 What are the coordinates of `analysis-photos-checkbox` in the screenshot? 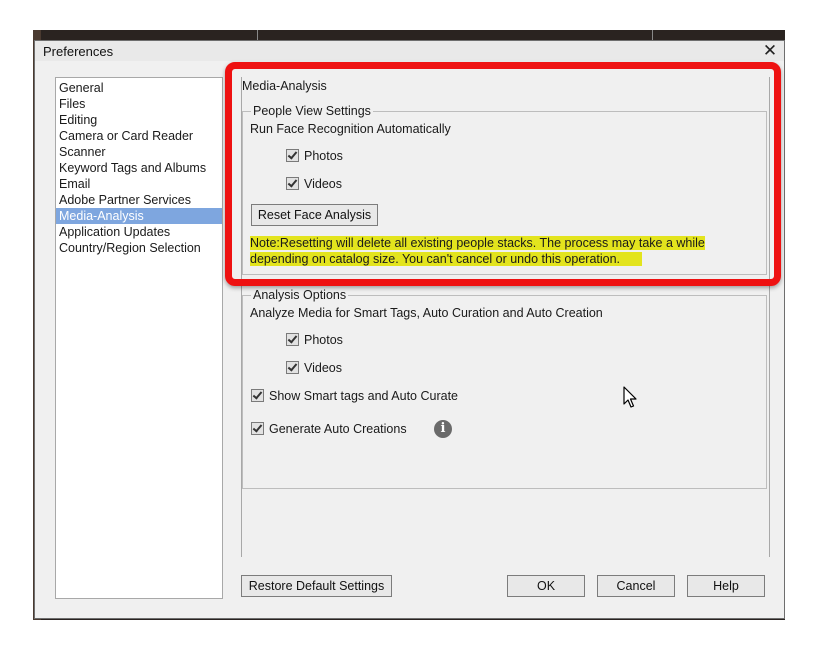 It's located at (292, 339).